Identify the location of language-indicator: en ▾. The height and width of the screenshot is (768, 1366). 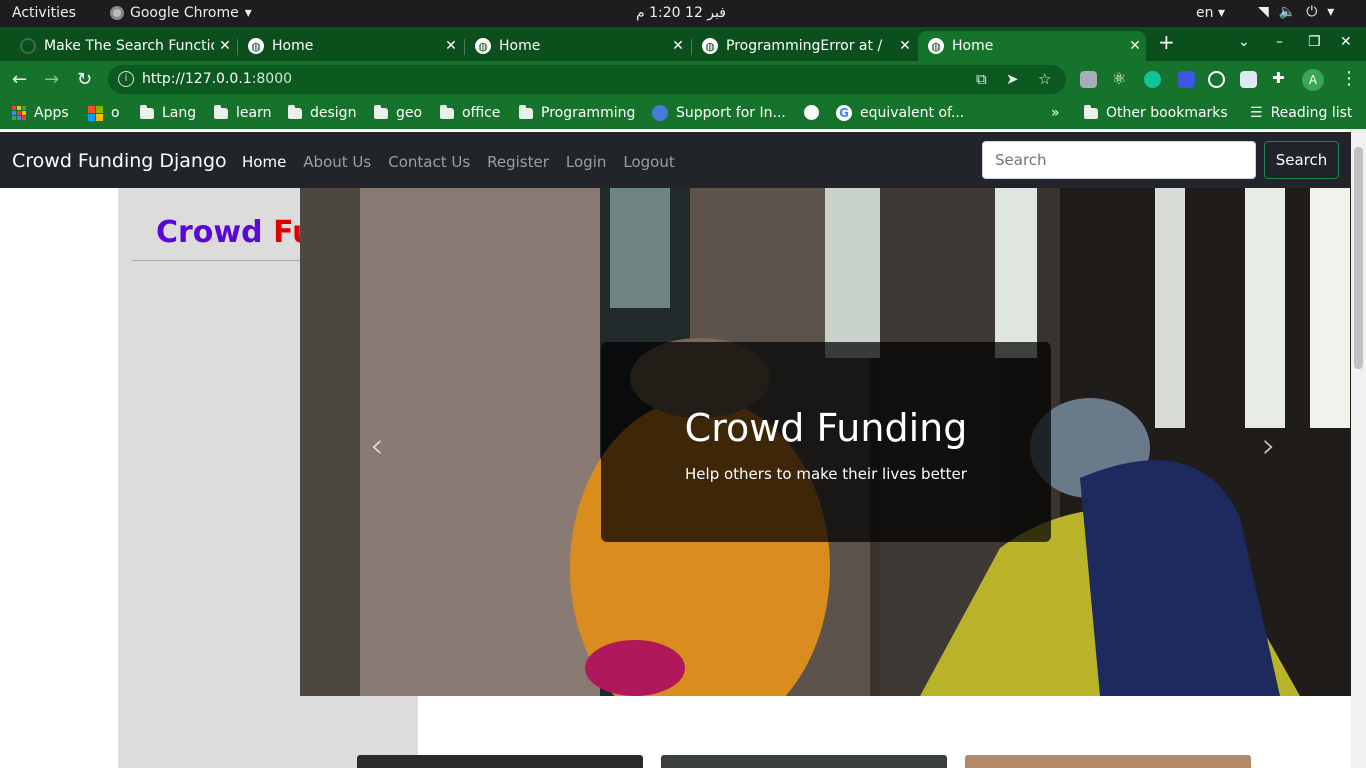
(1210, 13).